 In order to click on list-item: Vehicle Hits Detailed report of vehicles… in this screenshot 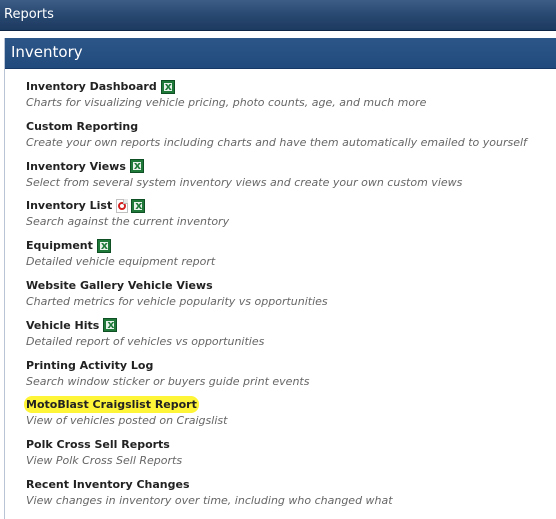, I will do `click(291, 337)`.